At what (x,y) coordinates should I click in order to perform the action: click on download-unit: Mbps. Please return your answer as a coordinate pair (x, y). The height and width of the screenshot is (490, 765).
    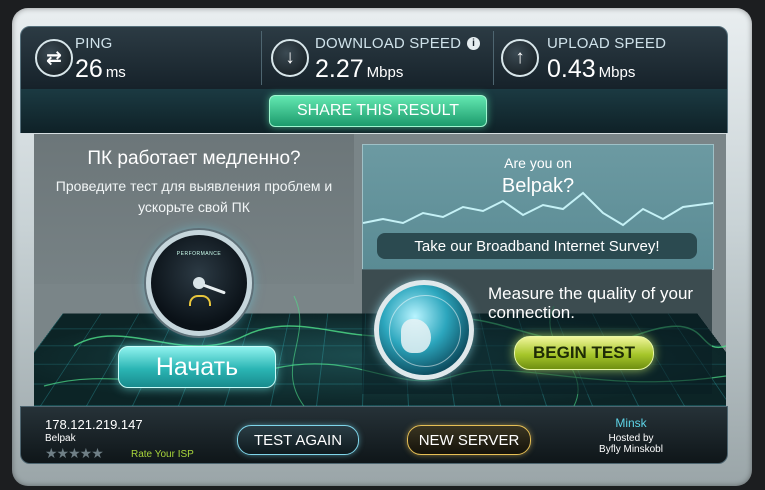
    Looking at the image, I should click on (385, 72).